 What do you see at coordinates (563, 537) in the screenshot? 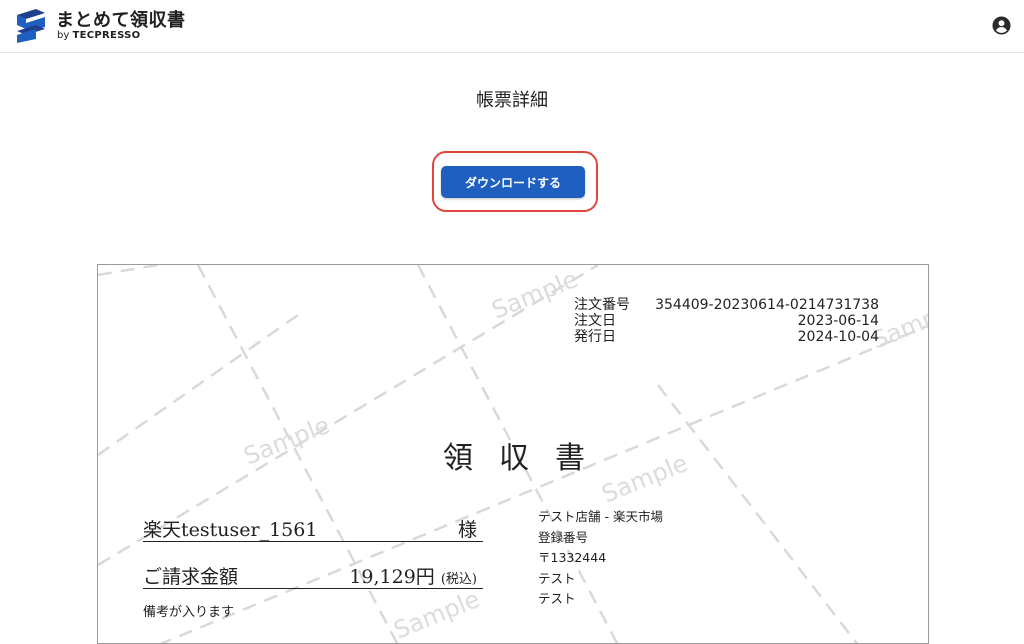
I see `registration-label: 登録番号` at bounding box center [563, 537].